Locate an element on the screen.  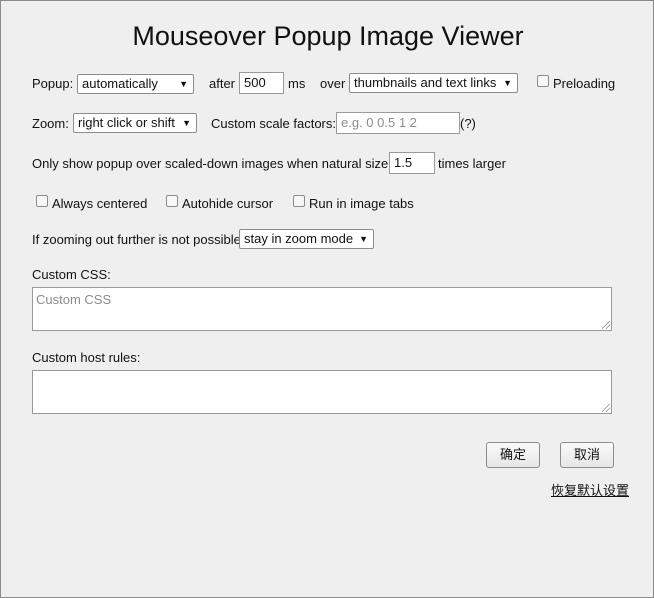
times-larger-label: times larger is located at coordinates (472, 163).